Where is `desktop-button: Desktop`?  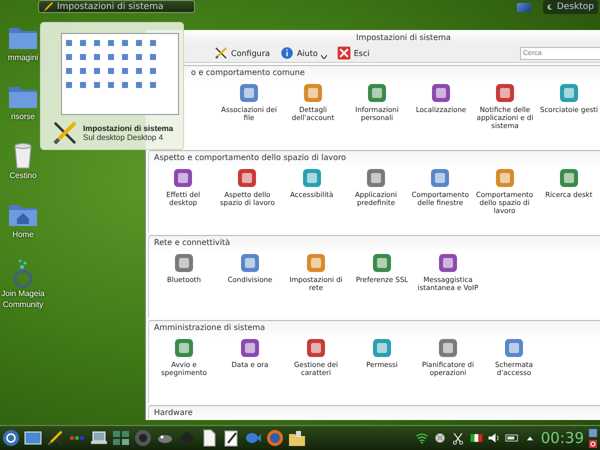 desktop-button: Desktop is located at coordinates (570, 7).